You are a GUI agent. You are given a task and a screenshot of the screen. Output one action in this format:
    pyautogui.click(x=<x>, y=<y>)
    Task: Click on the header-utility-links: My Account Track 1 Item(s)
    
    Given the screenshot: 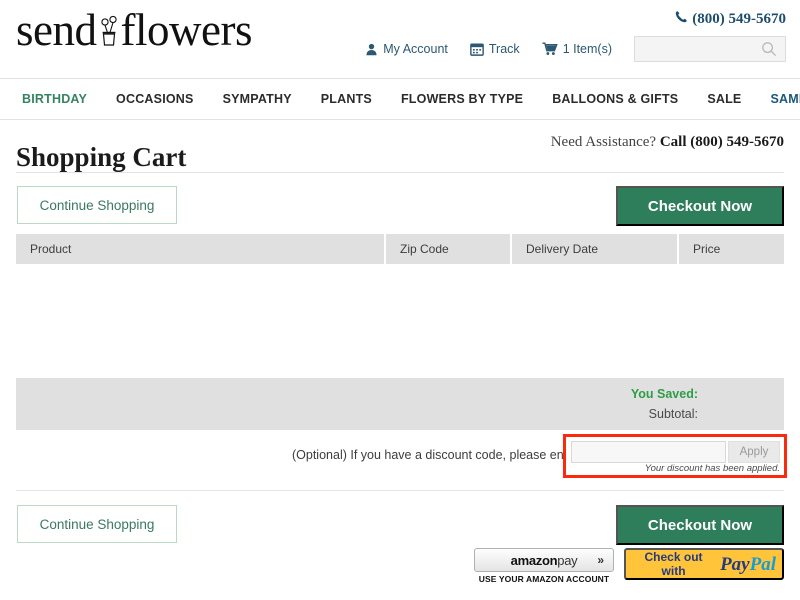 What is the action you would take?
    pyautogui.click(x=575, y=49)
    